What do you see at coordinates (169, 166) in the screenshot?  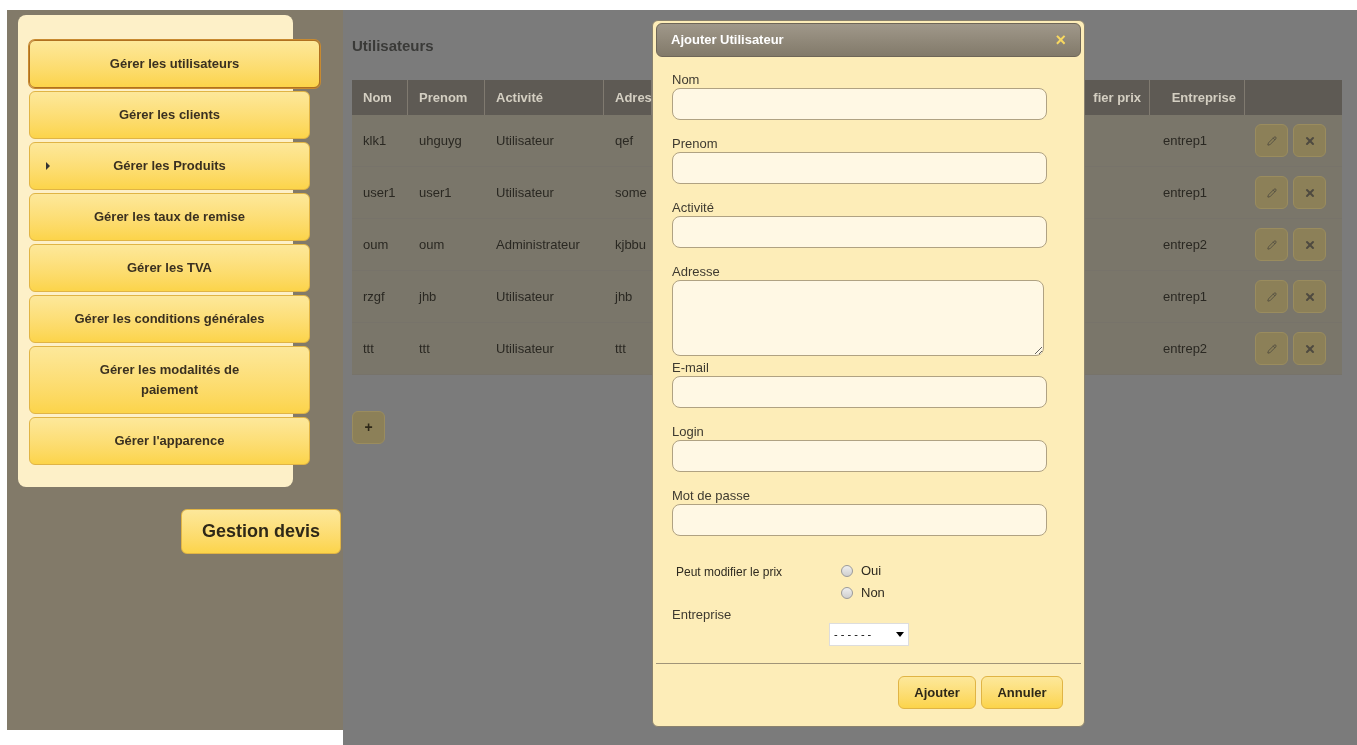 I see `menu-item: Gérer les Produits` at bounding box center [169, 166].